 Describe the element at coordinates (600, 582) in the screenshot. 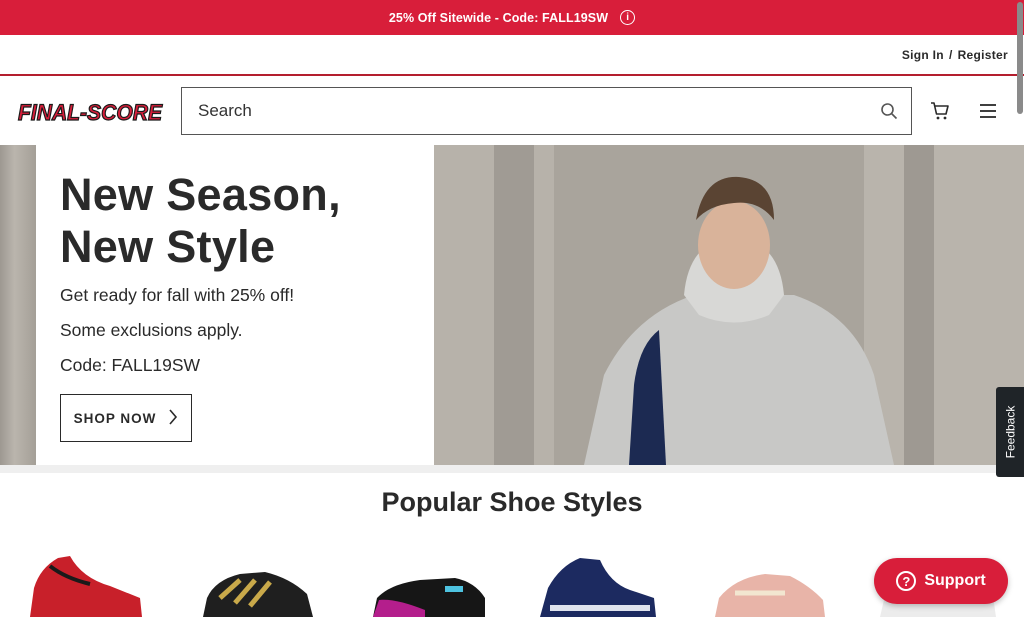

I see `shoe-card-navy-high-top` at that location.